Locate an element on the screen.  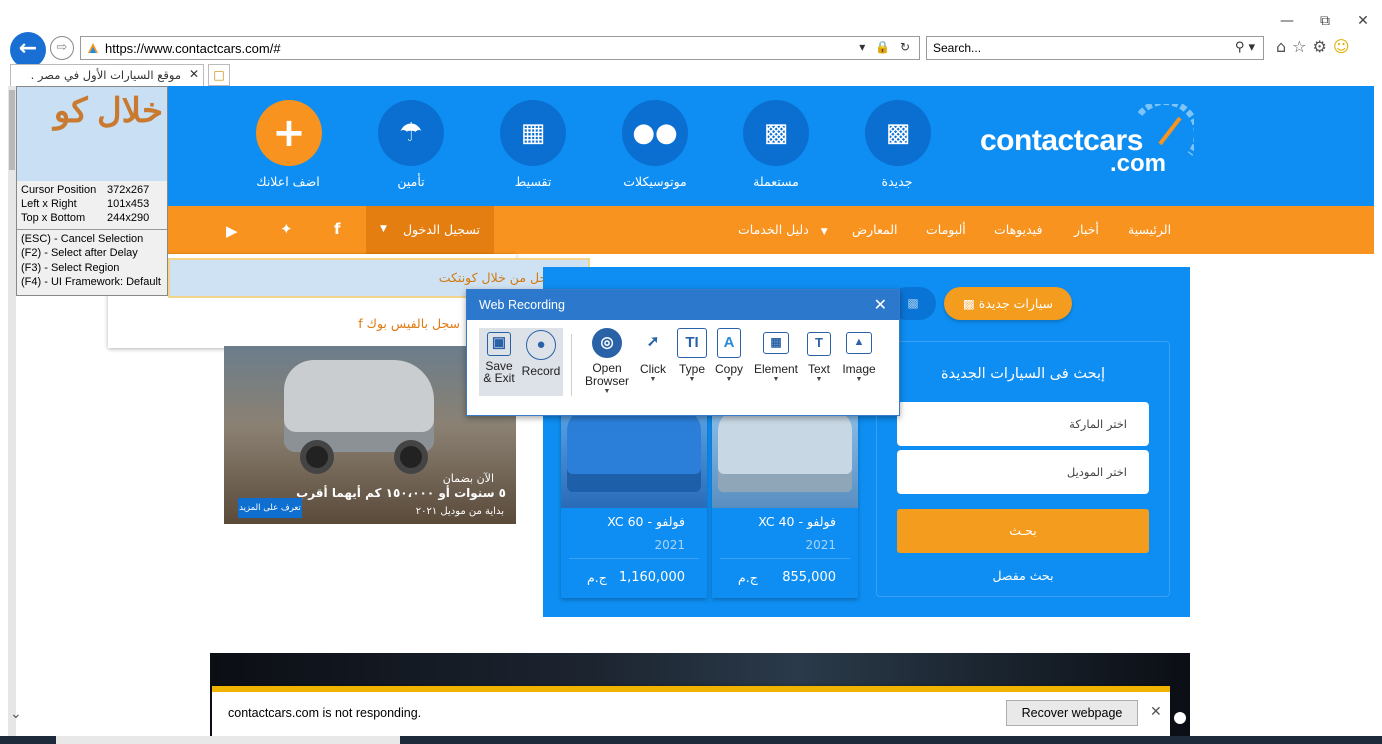
menu-home: الرئيسية is located at coordinates (1149, 229).